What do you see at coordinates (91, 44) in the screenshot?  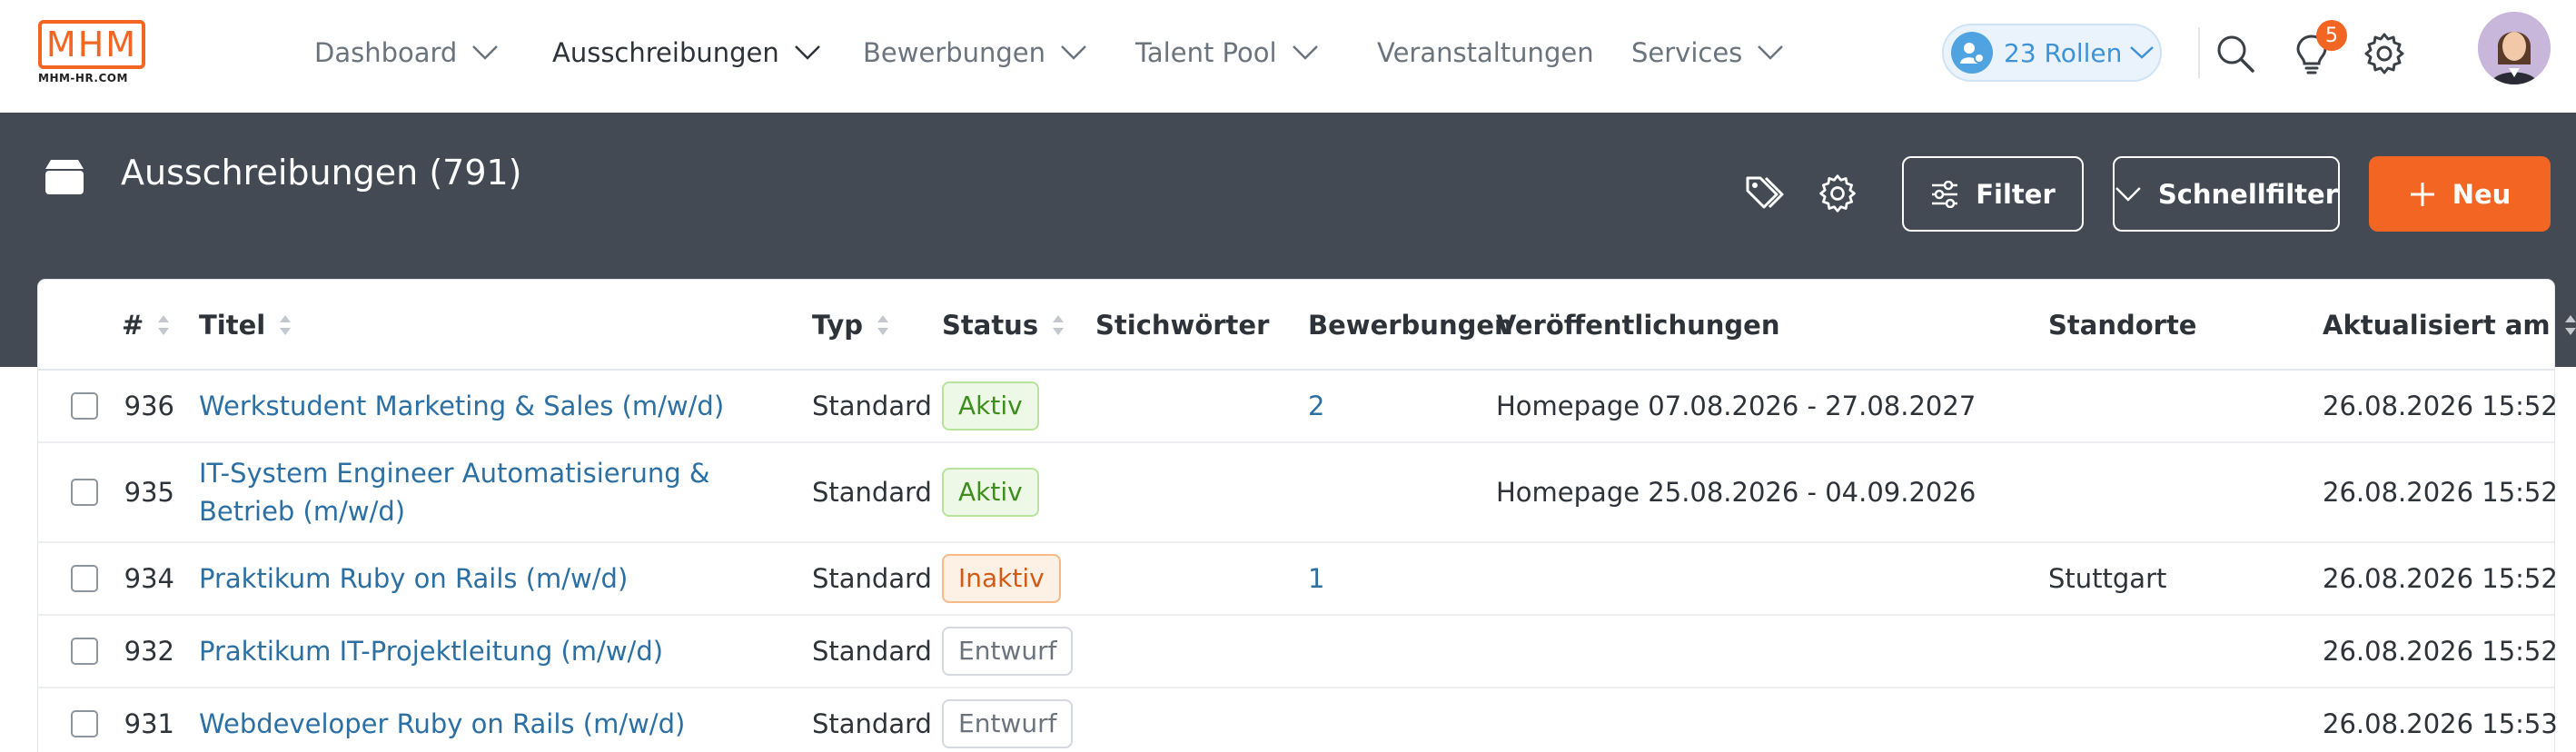 I see `logo-mark: MHM` at bounding box center [91, 44].